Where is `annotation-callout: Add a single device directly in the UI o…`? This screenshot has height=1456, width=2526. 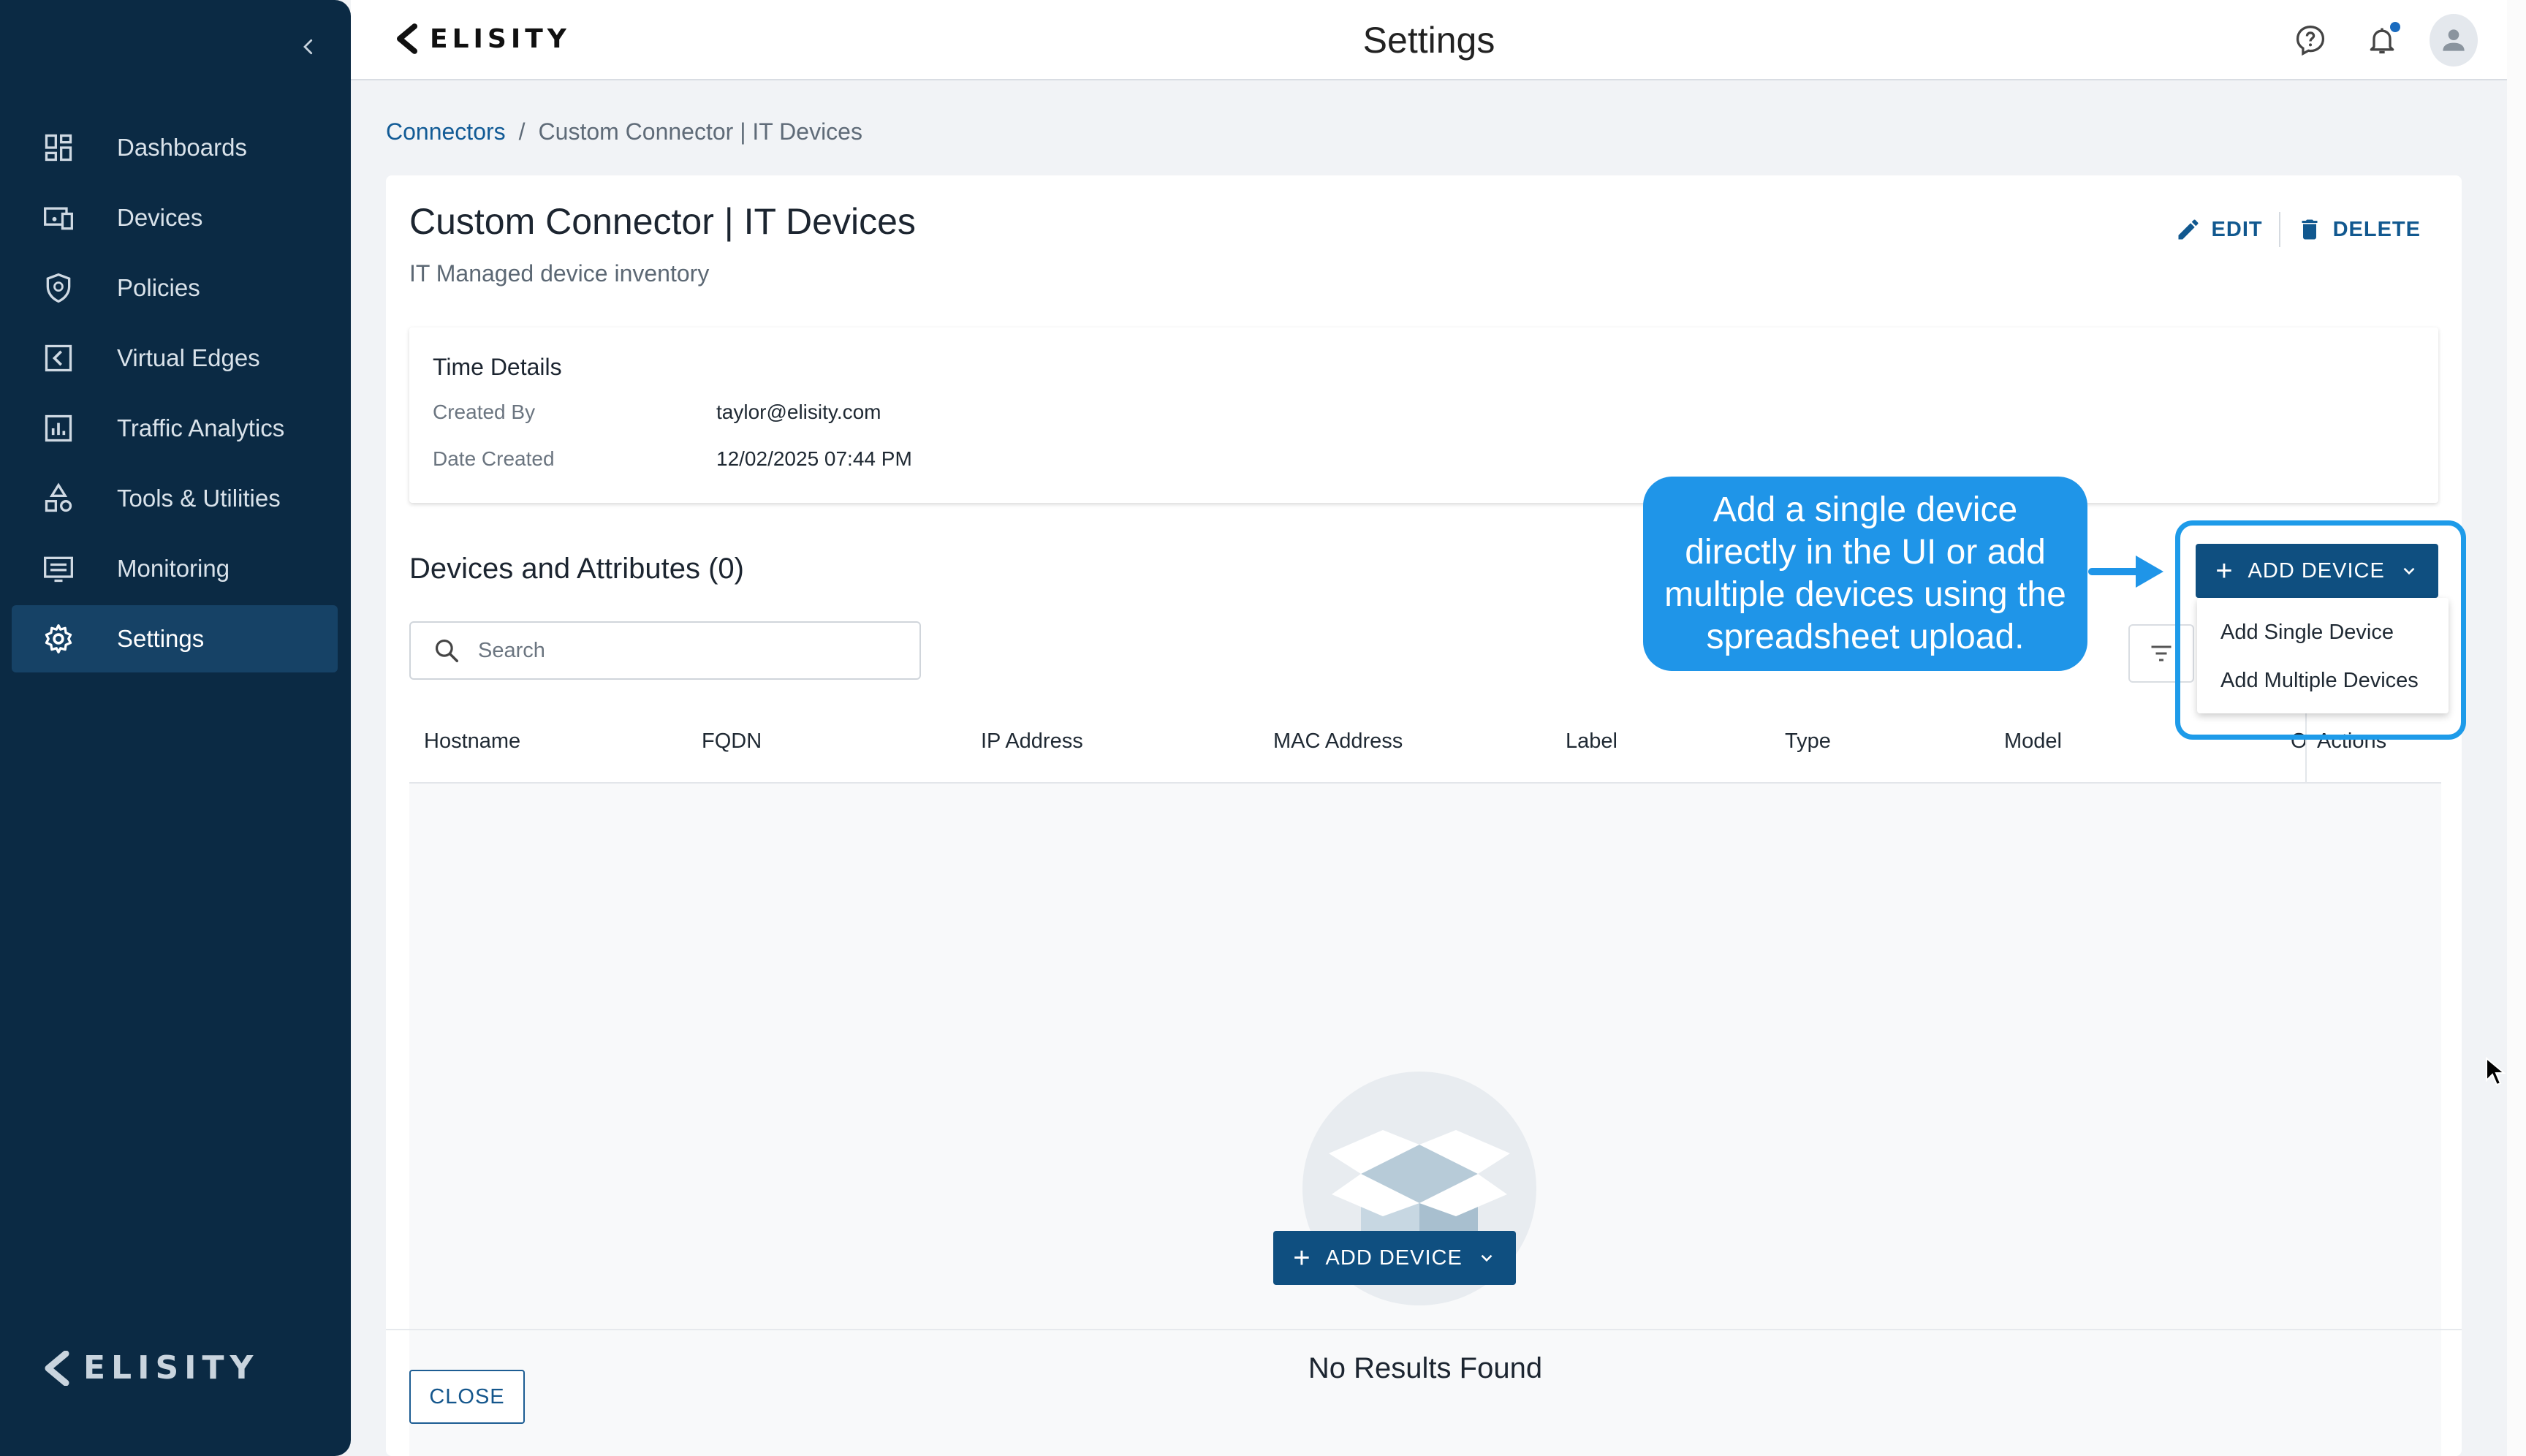
annotation-callout: Add a single device directly in the UI o… is located at coordinates (1865, 574).